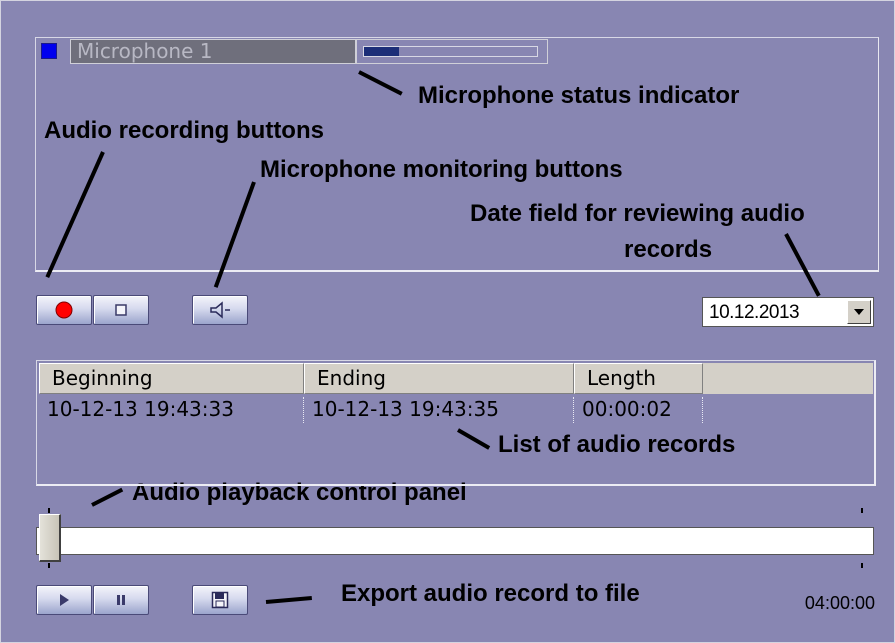 The image size is (895, 643). What do you see at coordinates (668, 249) in the screenshot?
I see `annotation-date-field-line2: records` at bounding box center [668, 249].